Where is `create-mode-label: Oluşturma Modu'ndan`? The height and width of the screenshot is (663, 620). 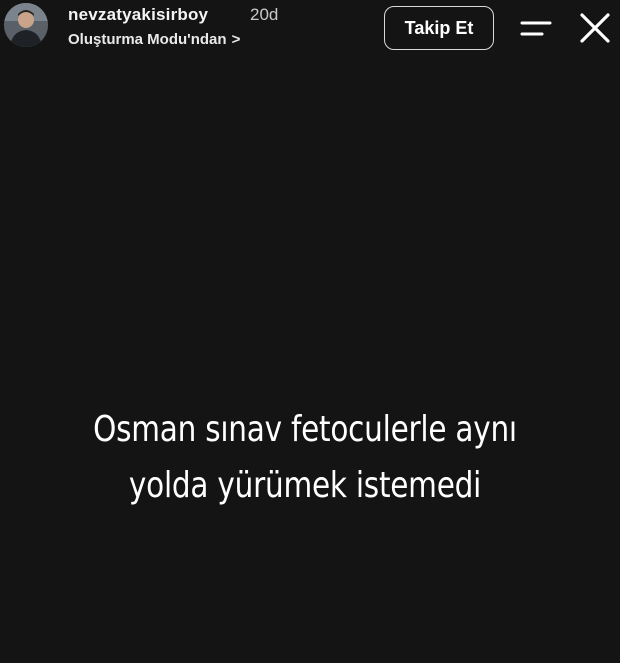
create-mode-label: Oluşturma Modu'ndan is located at coordinates (147, 39).